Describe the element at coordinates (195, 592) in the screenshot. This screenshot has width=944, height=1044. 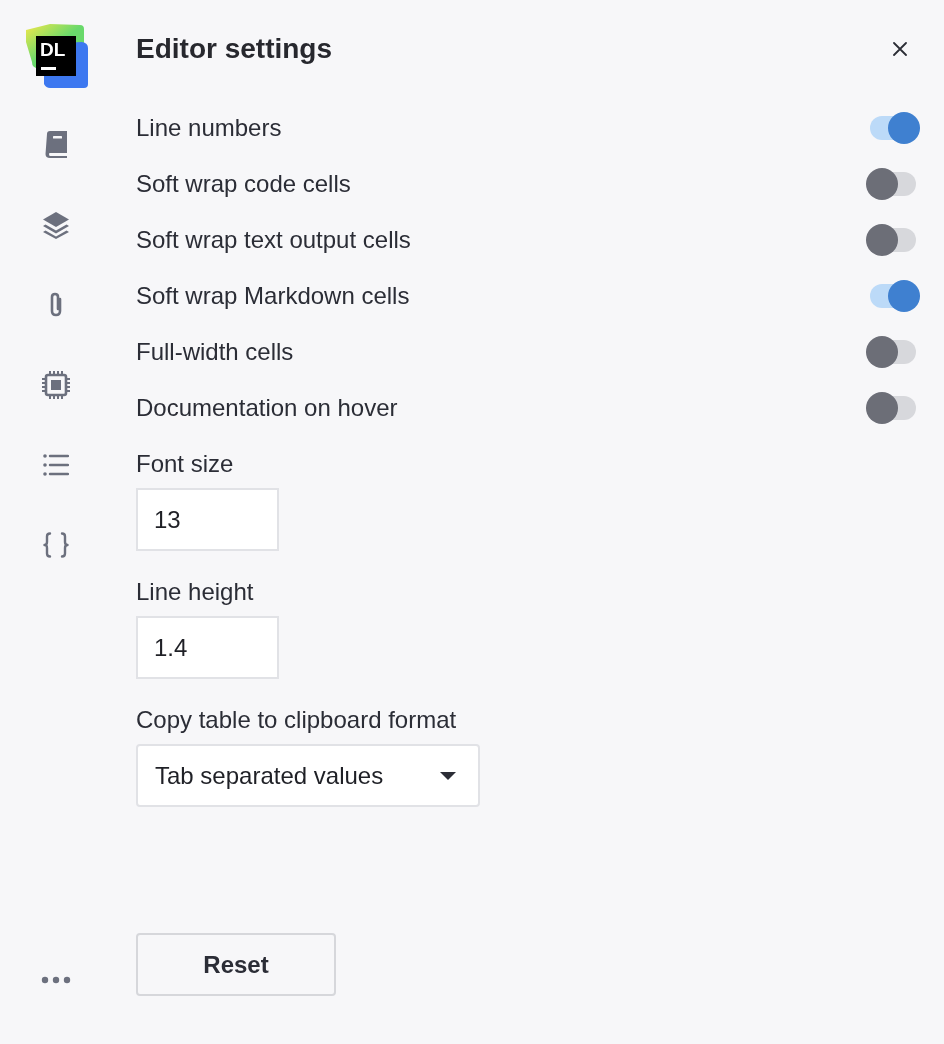
I see `field-label: Line height` at that location.